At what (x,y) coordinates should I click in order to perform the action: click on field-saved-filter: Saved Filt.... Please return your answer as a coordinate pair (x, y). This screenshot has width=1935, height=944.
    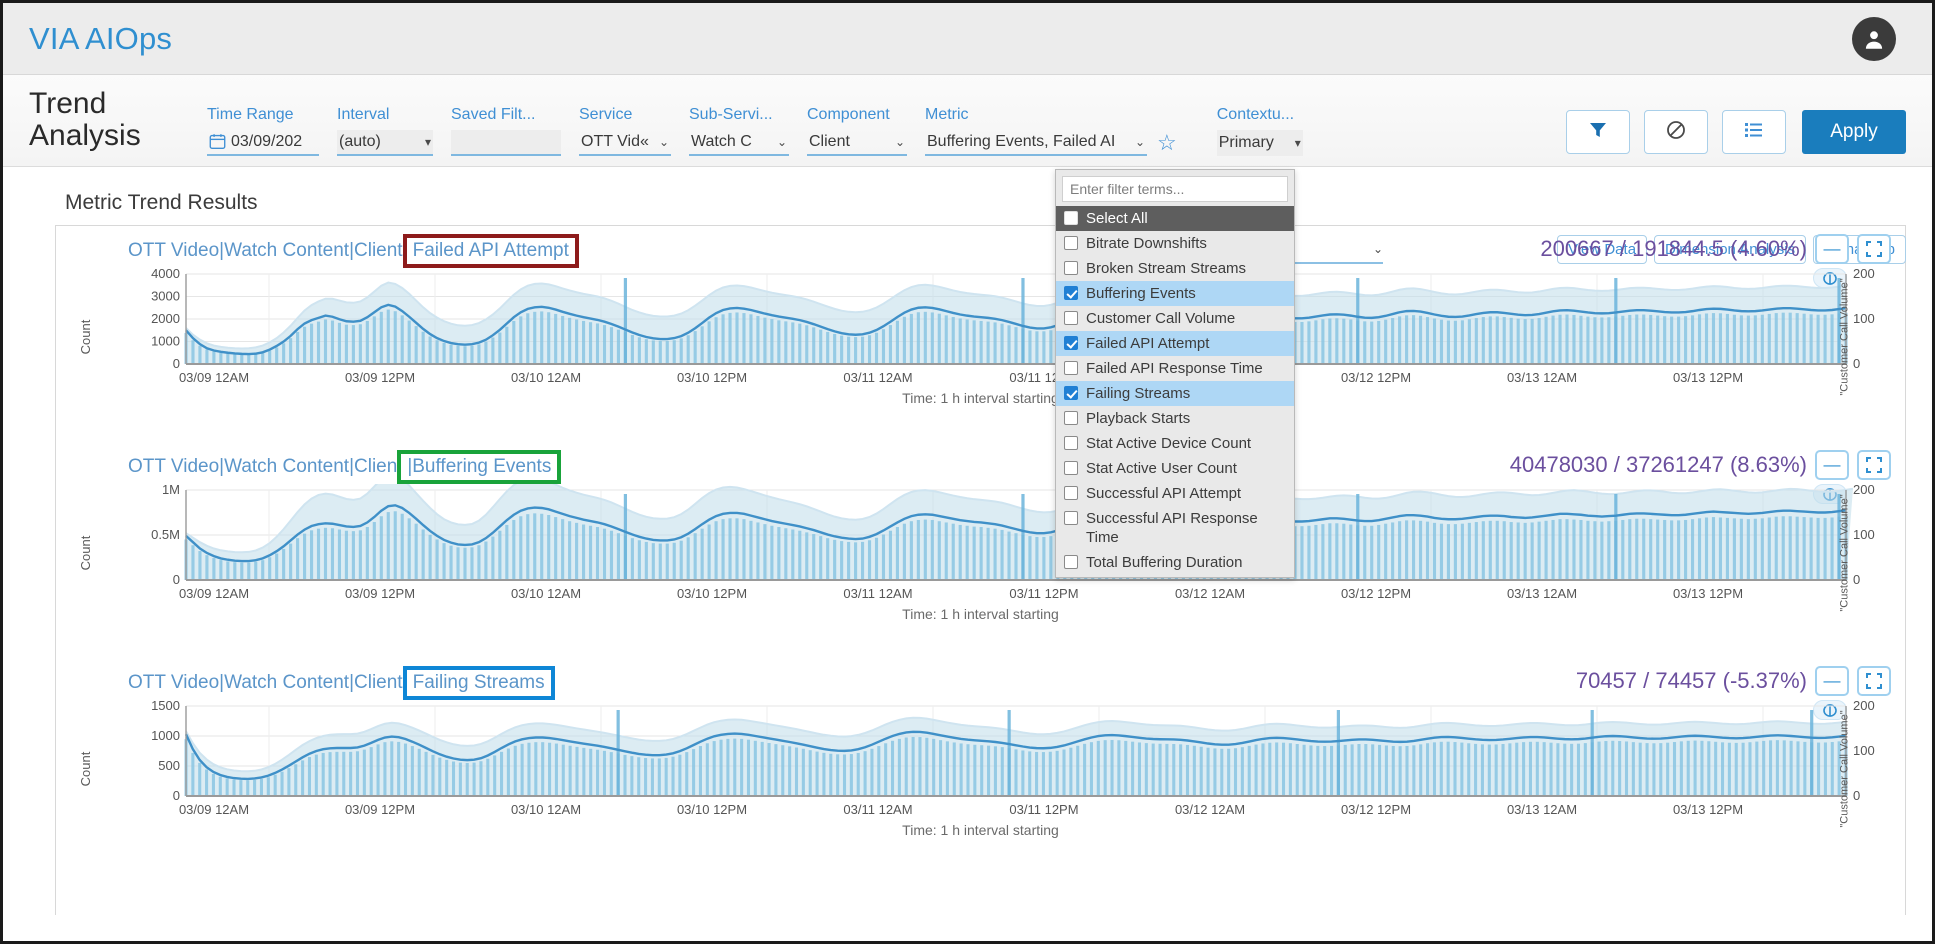
    Looking at the image, I should click on (506, 131).